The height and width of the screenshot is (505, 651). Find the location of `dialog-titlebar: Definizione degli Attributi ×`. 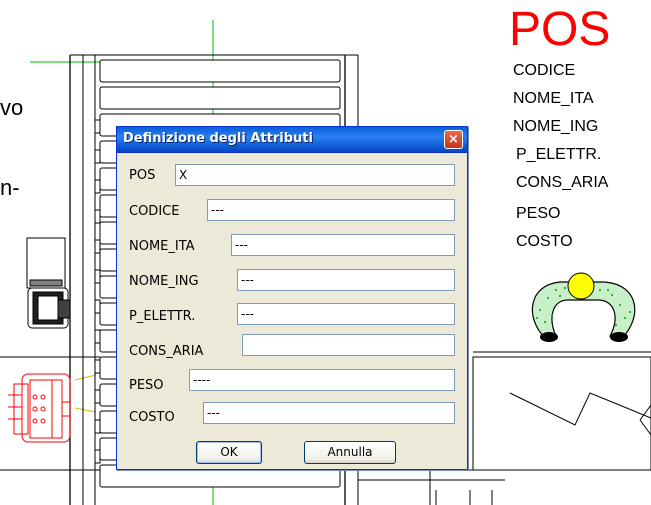

dialog-titlebar: Definizione degli Attributi × is located at coordinates (292, 140).